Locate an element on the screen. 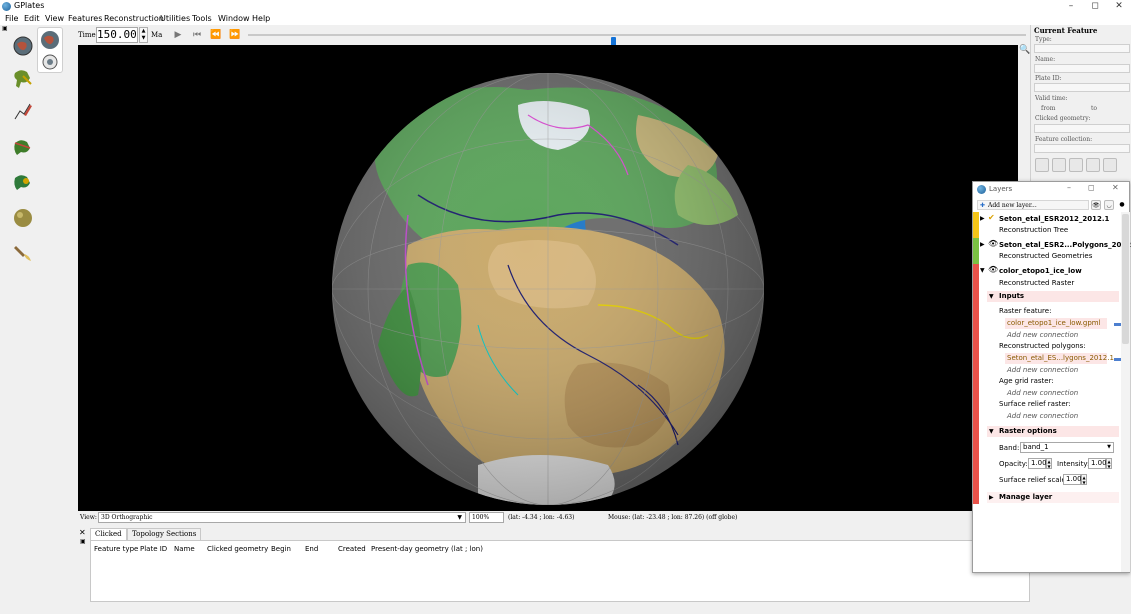 Image resolution: width=1131 pixels, height=614 pixels. feature-collection-field is located at coordinates (1082, 148).